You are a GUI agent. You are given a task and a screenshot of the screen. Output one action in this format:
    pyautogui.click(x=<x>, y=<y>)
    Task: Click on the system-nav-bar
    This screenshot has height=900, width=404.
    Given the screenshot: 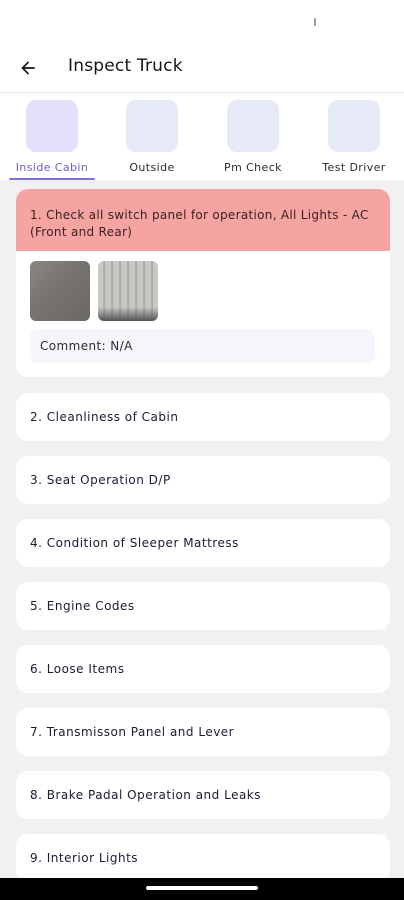 What is the action you would take?
    pyautogui.click(x=202, y=889)
    